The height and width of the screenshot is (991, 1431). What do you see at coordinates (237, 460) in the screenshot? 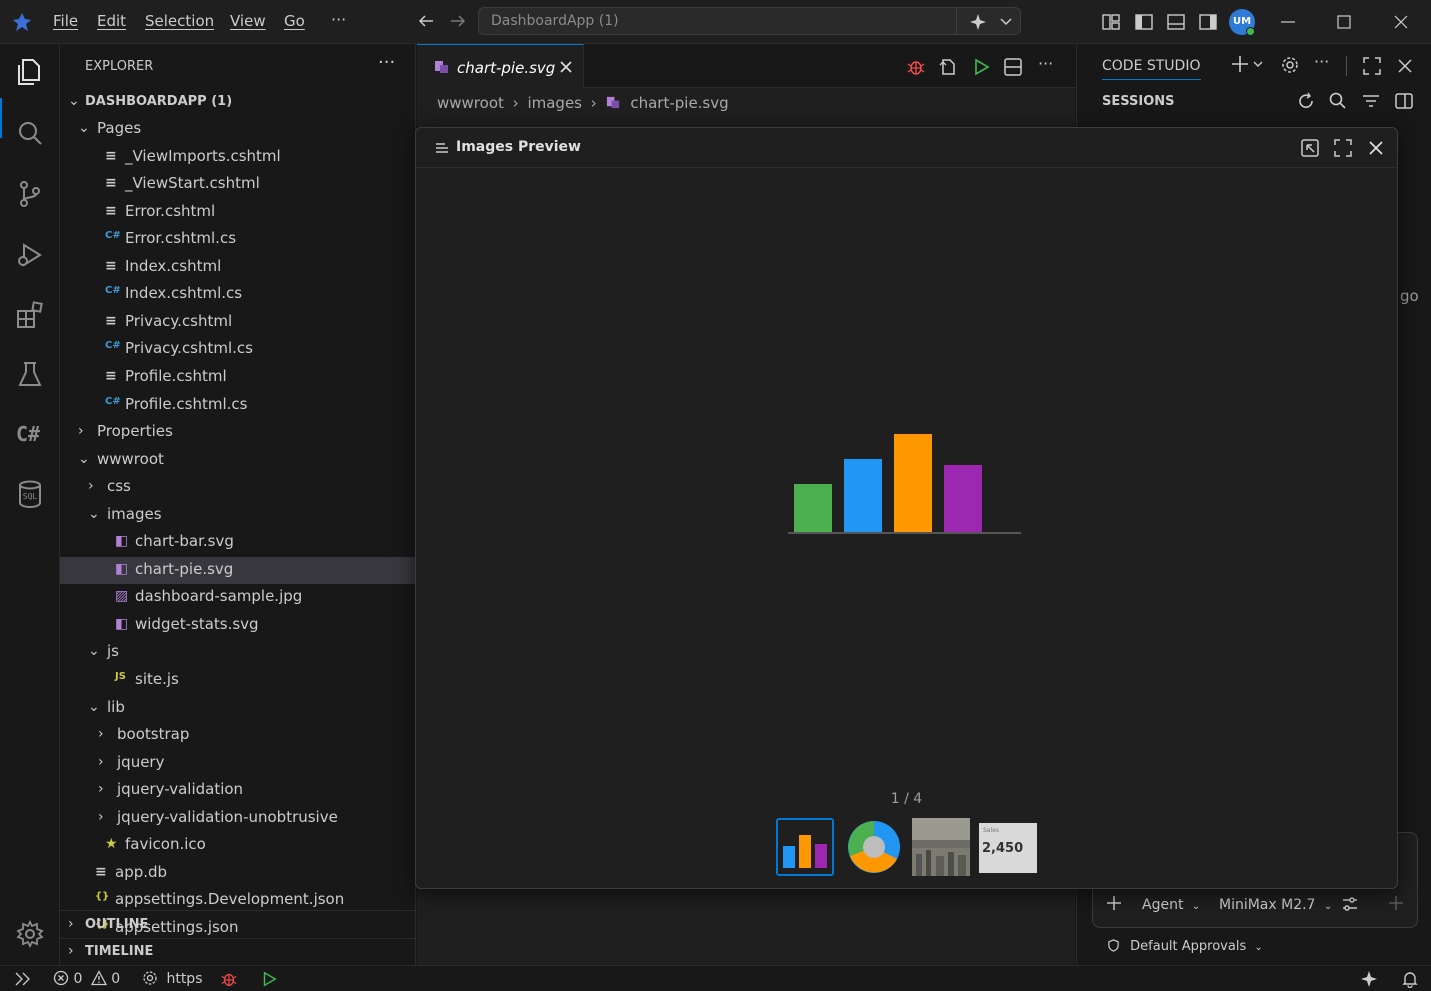
I see `tree-folder: ⌄ wwwroot` at bounding box center [237, 460].